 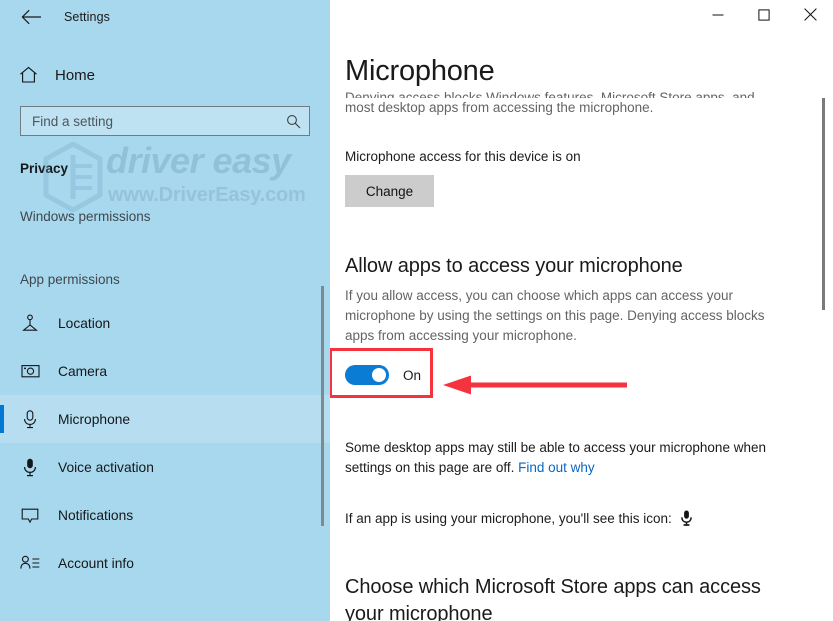 I want to click on sidebar-item-location: Location, so click(x=165, y=323).